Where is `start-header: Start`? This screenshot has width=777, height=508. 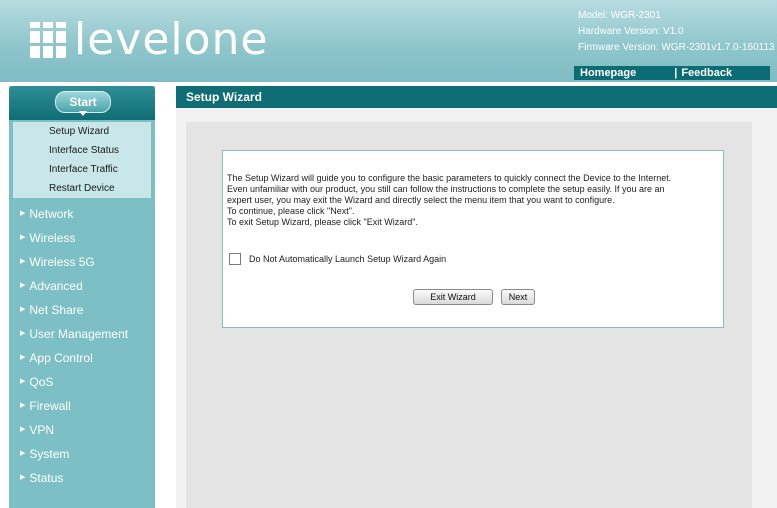
start-header: Start is located at coordinates (82, 103).